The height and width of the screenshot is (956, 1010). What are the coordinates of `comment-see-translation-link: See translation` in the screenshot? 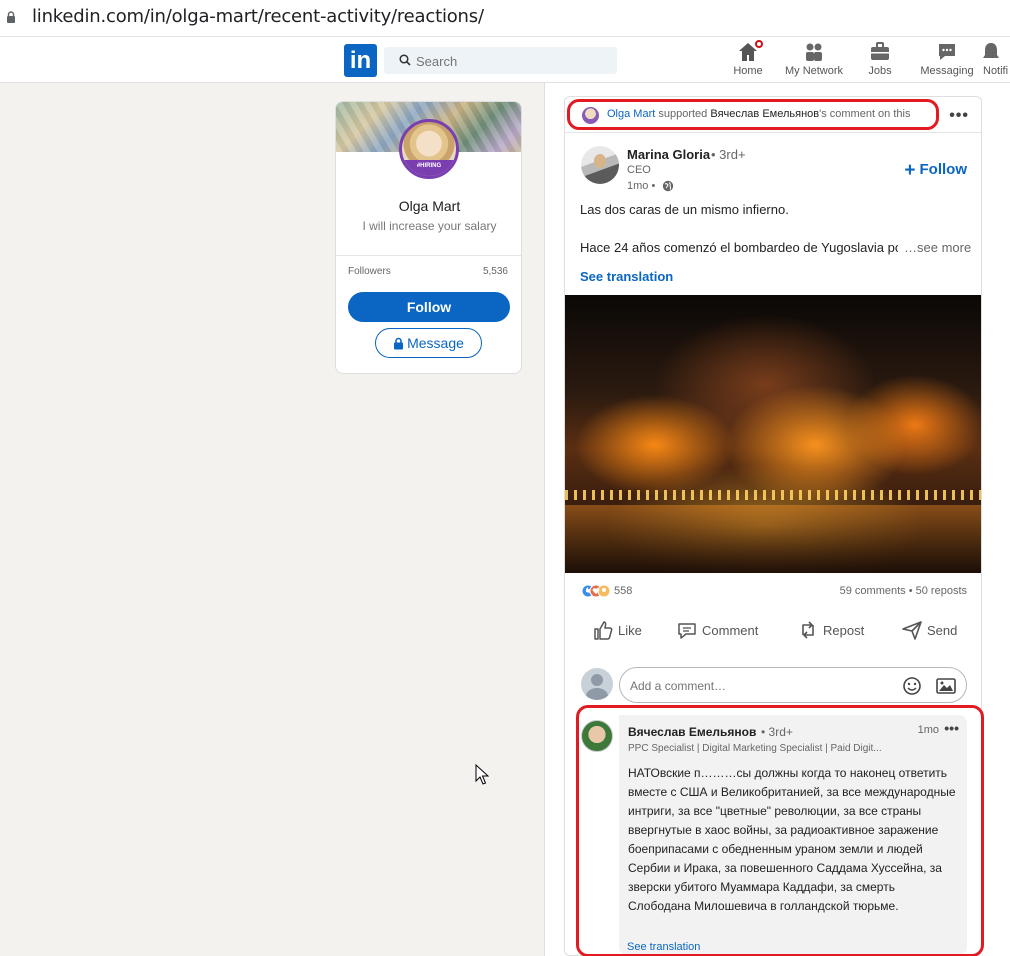 It's located at (663, 947).